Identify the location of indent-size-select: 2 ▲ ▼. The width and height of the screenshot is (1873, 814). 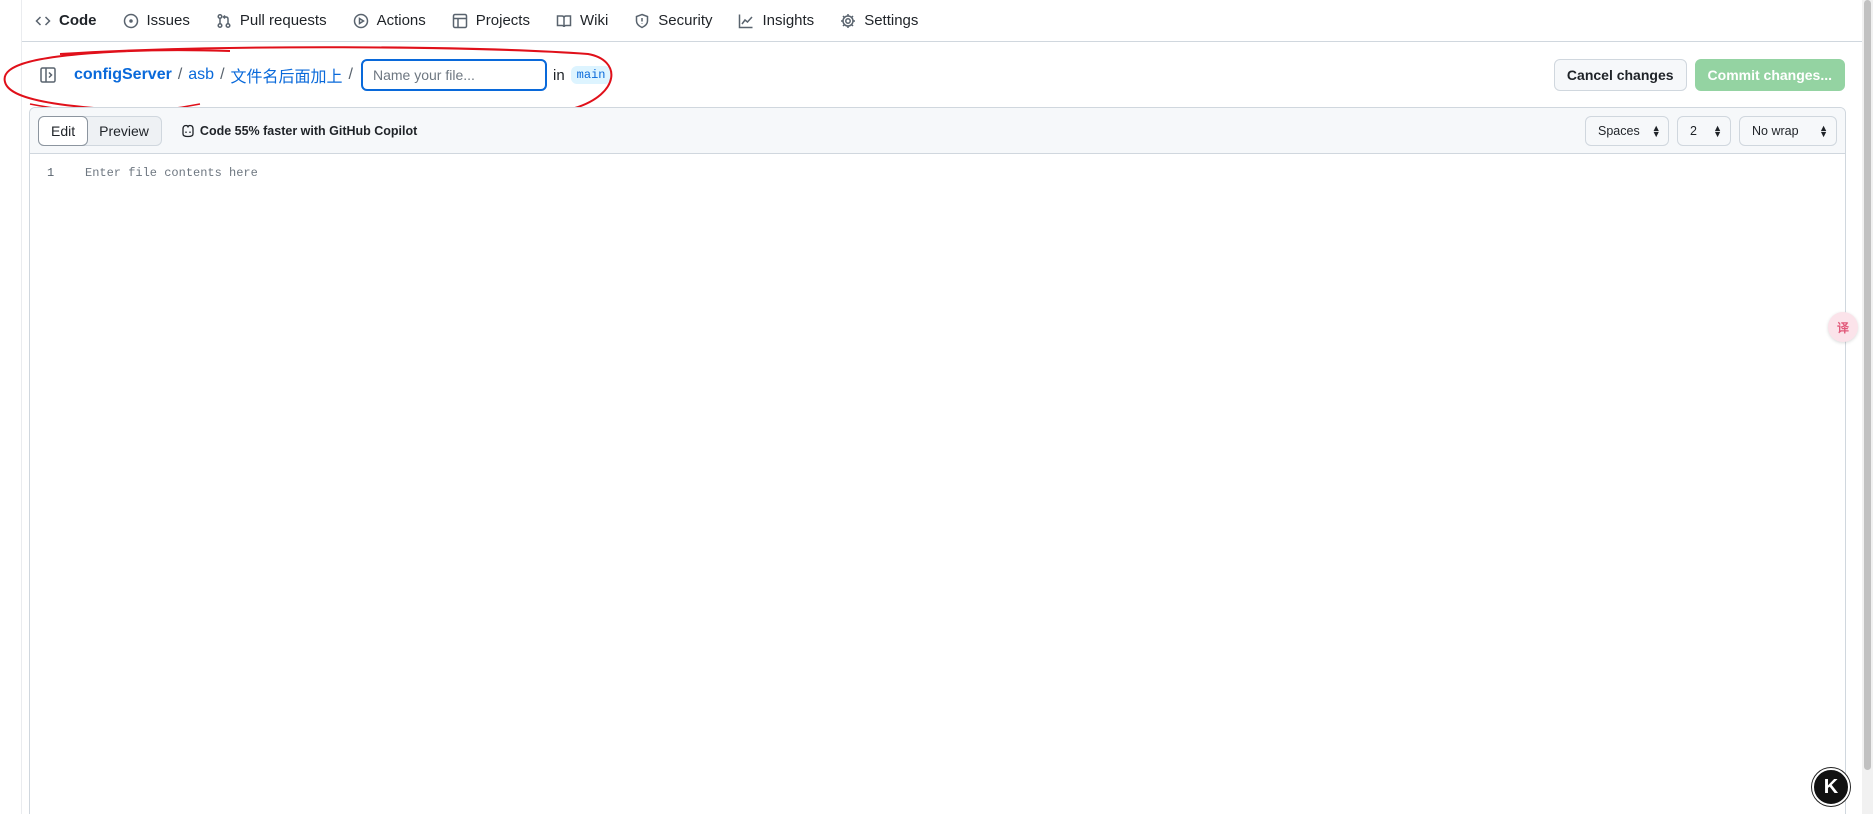
(1704, 130).